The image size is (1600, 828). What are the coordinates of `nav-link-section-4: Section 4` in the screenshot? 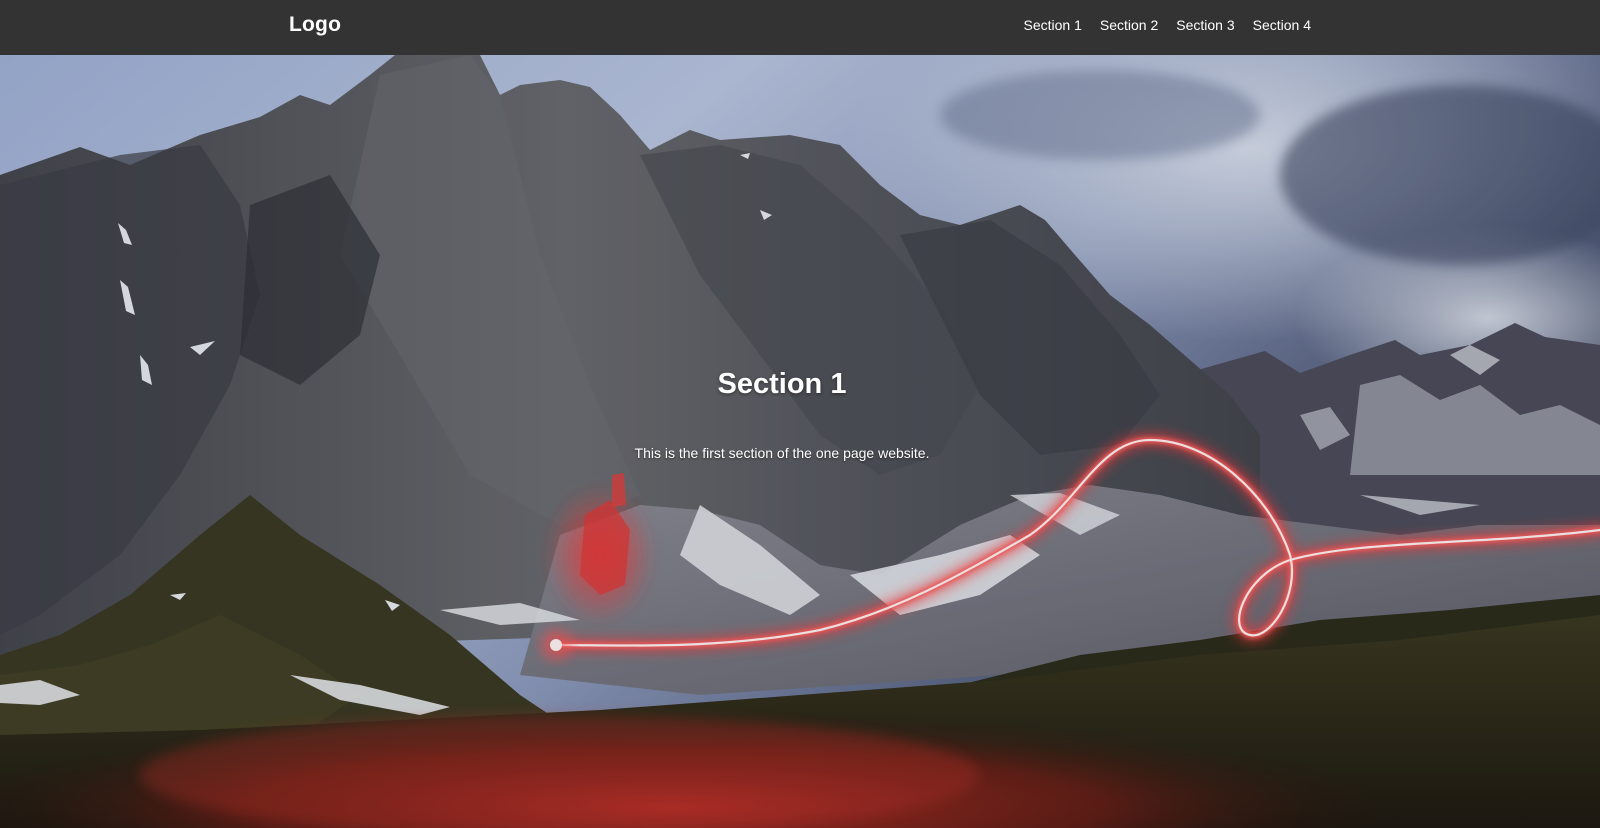 It's located at (1282, 25).